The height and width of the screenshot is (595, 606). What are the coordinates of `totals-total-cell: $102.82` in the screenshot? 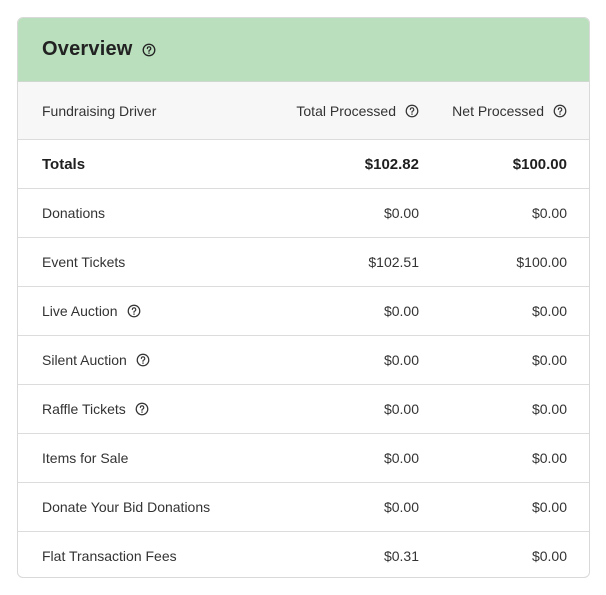 It's located at (341, 164).